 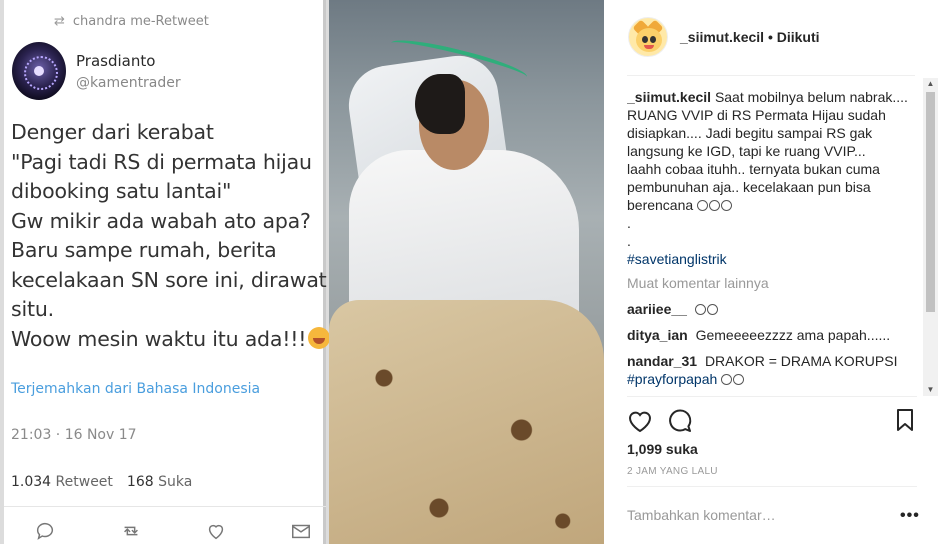 What do you see at coordinates (772, 486) in the screenshot?
I see `comment-divider` at bounding box center [772, 486].